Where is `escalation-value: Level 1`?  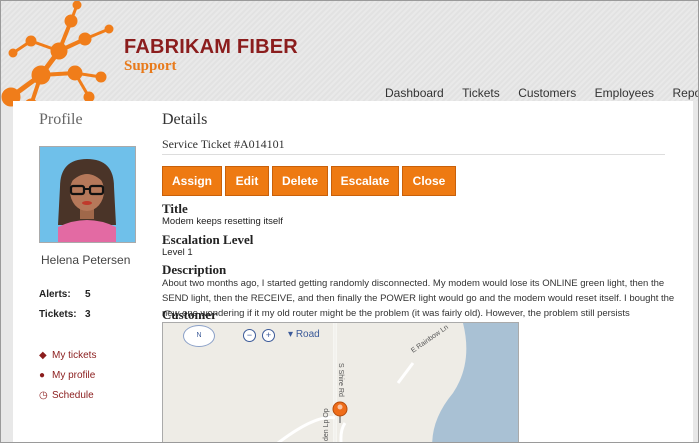
escalation-value: Level 1 is located at coordinates (177, 252).